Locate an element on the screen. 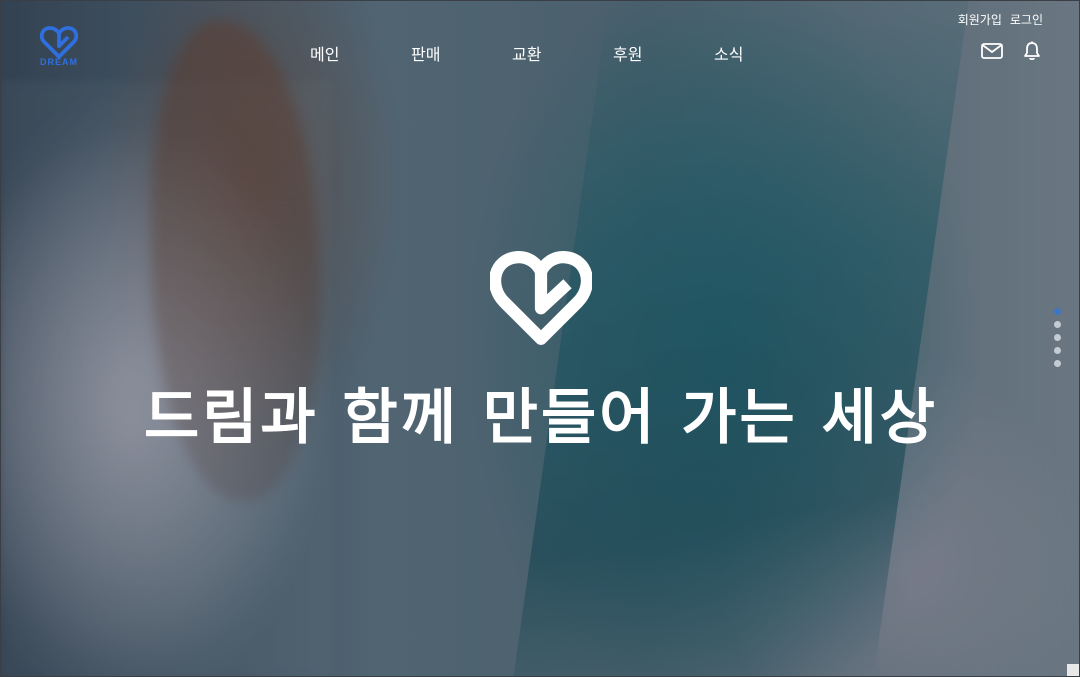  nav-item-news: 소식 is located at coordinates (764, 53).